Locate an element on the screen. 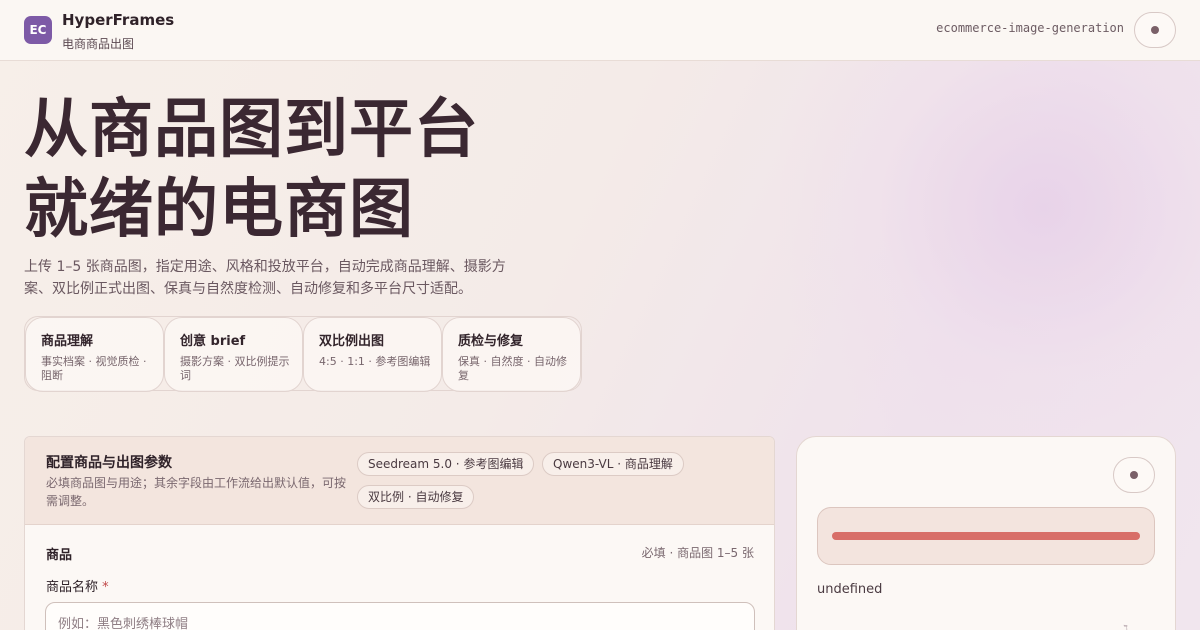 The height and width of the screenshot is (630, 1200). feature-description: 4:5 · 1:1 · 参考图编辑 is located at coordinates (375, 361).